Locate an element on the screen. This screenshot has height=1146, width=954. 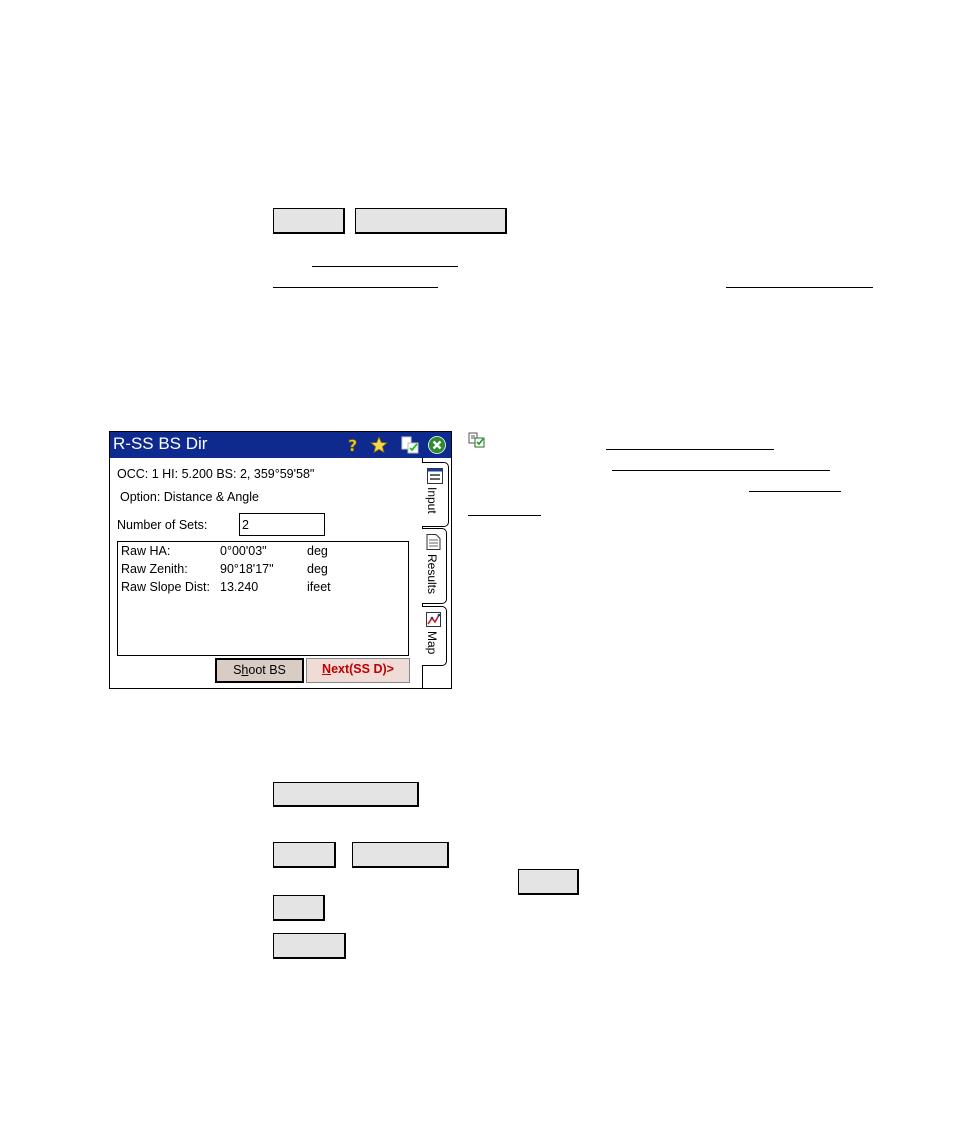
list-item: Raw Slope Dist: 13.240 ifeet is located at coordinates (226, 587).